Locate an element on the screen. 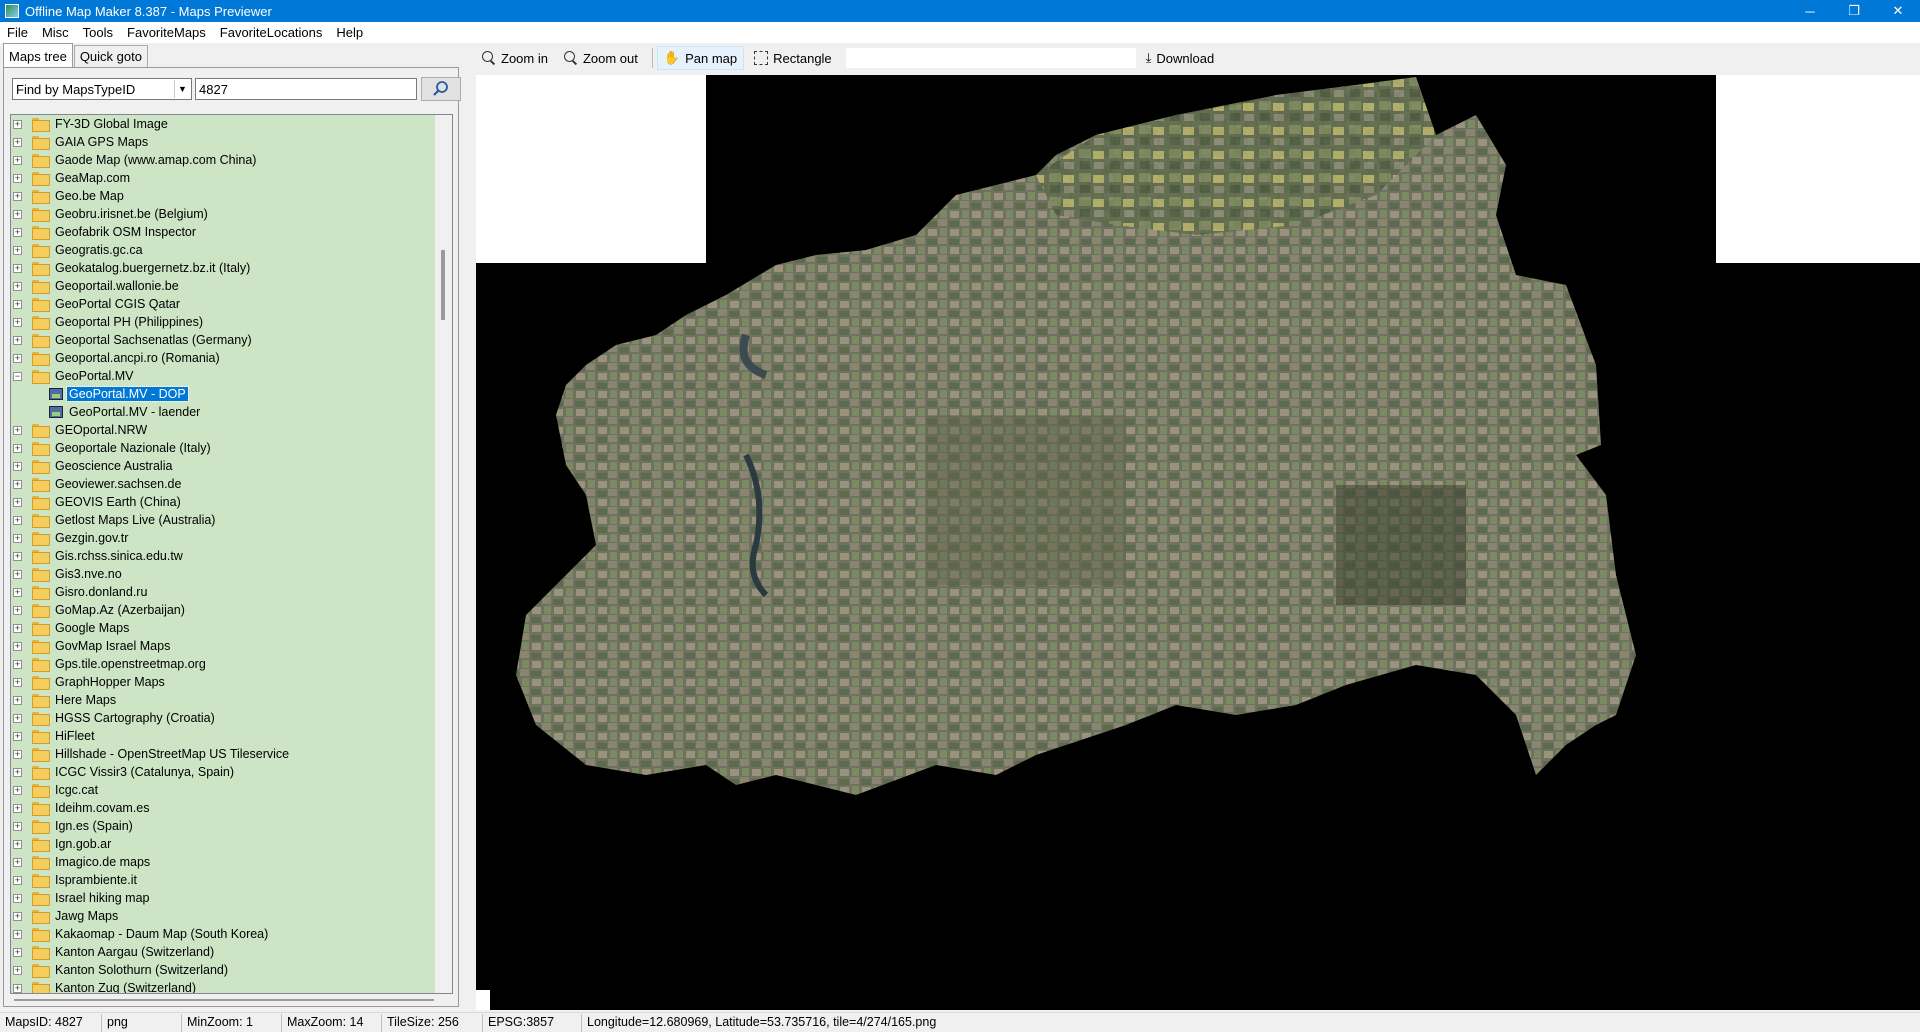  tree-item: + Ign.gob.ar is located at coordinates (231, 844).